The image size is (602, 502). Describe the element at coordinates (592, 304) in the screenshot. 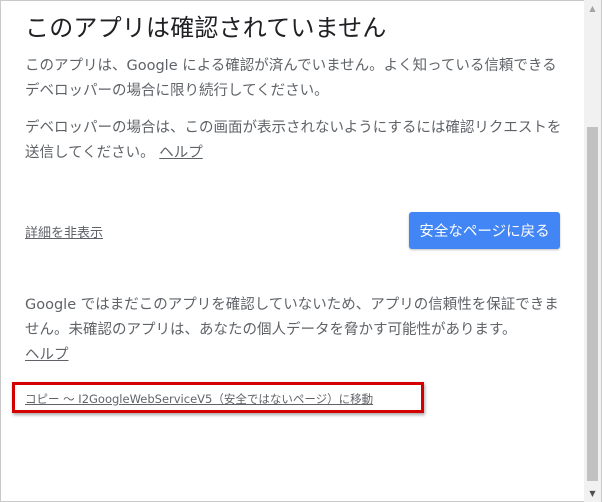

I see `scroll-thumb` at that location.